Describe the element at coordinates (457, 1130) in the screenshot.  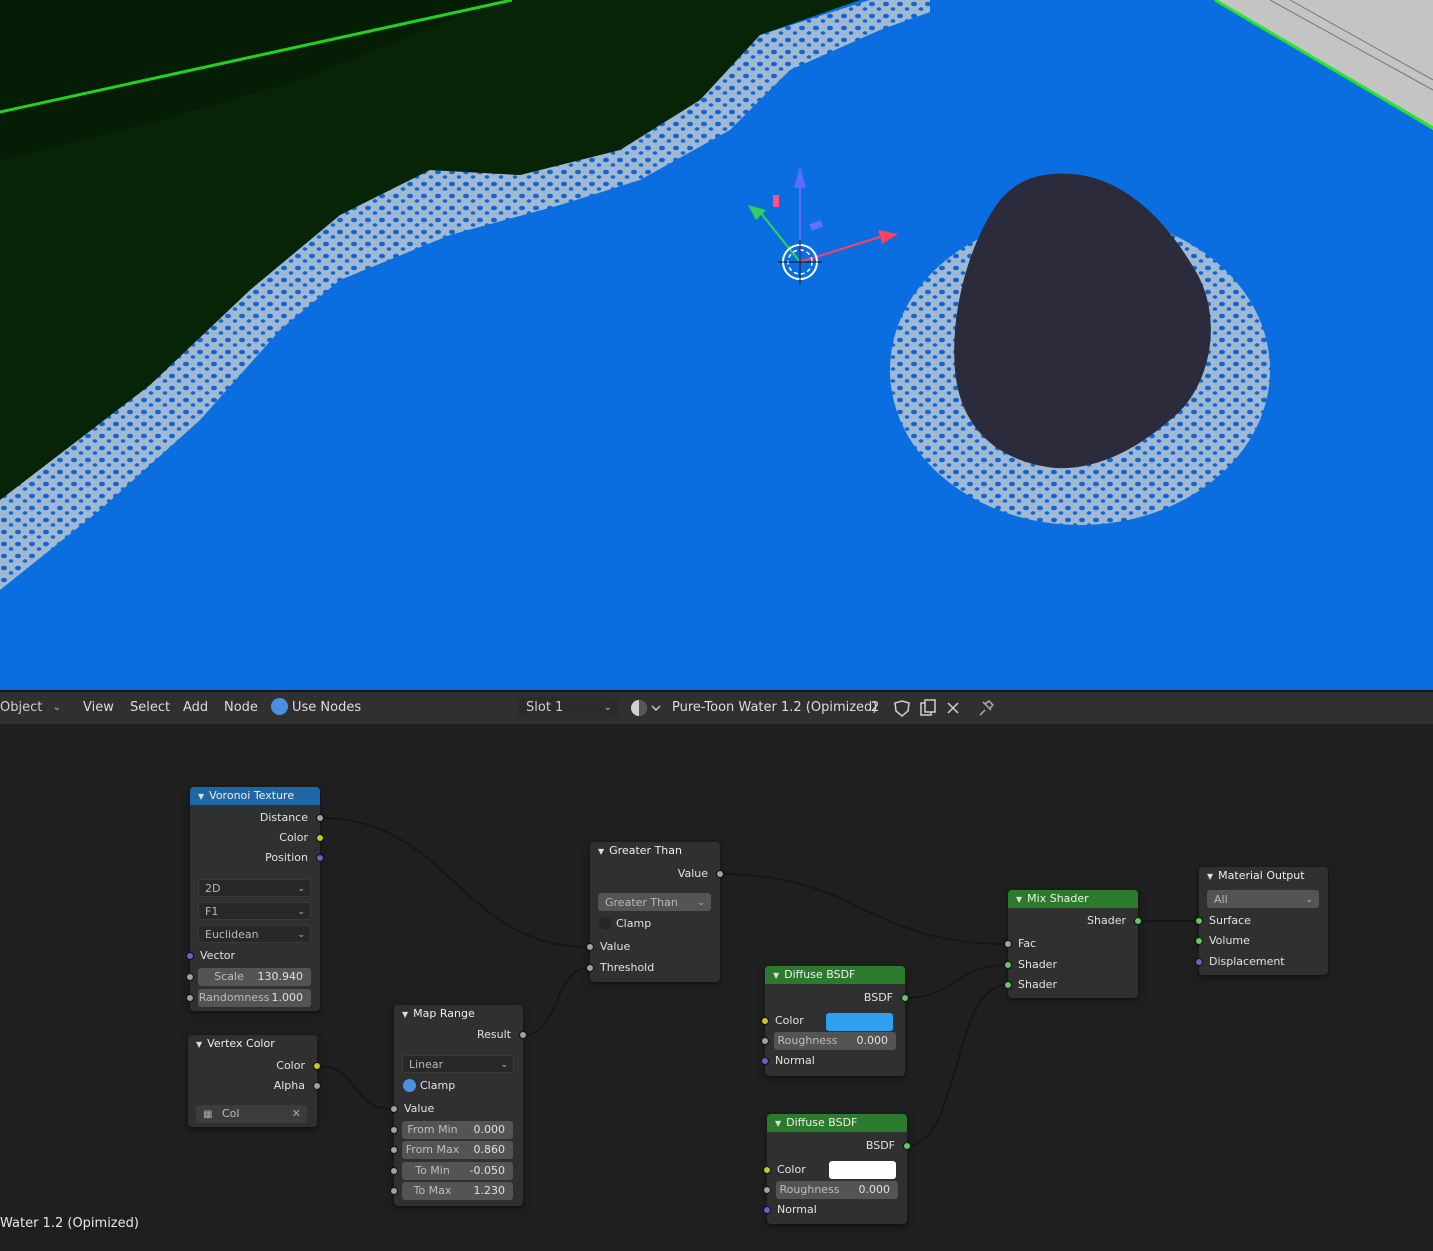
I see `from-min-field: From Min 0.000` at that location.